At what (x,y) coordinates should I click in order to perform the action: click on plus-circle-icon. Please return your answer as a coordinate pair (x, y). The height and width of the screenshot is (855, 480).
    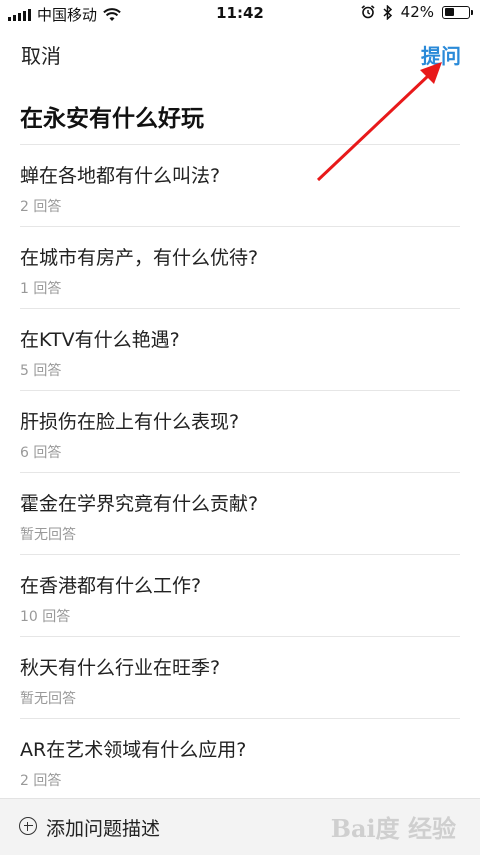
    Looking at the image, I should click on (28, 826).